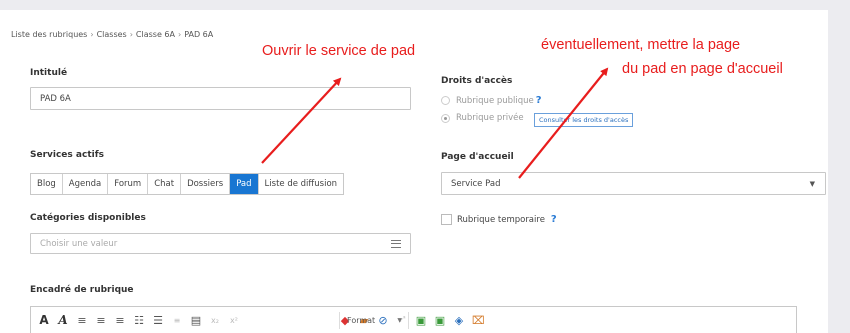  Describe the element at coordinates (196, 320) in the screenshot. I see `indent-icon: ▤` at that location.